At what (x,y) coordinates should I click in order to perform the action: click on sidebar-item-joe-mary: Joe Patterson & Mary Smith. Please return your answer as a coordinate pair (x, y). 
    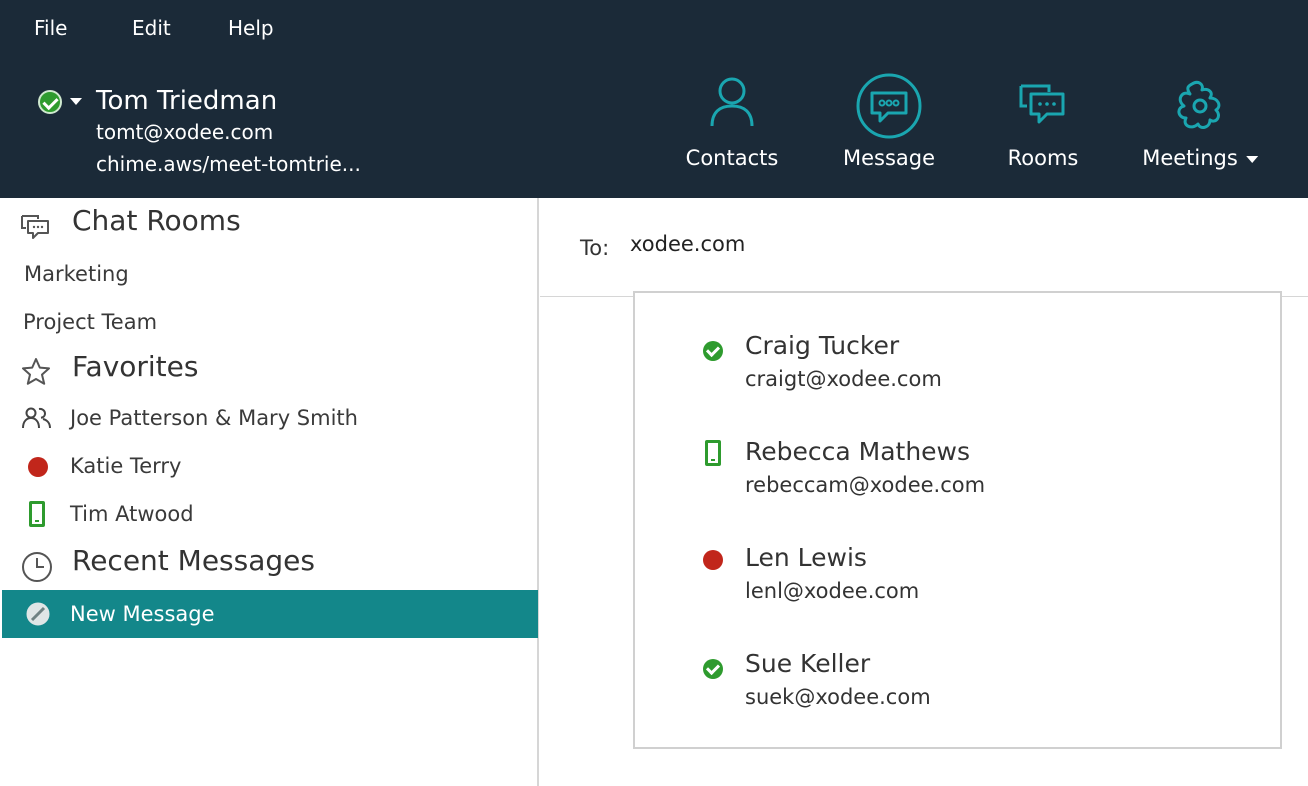
    Looking at the image, I should click on (268, 418).